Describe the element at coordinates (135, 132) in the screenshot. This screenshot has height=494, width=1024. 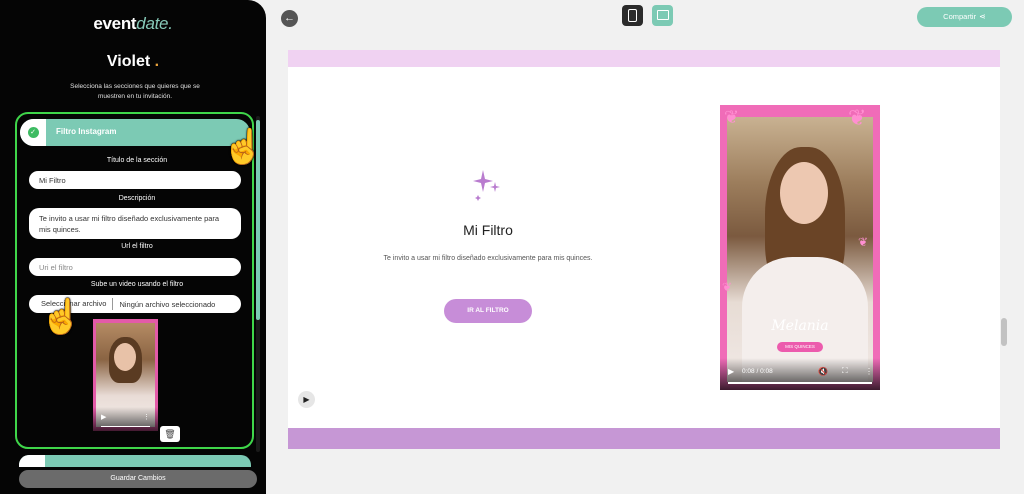
I see `section-header-instagram-filter: ✓ Filtro Instagram` at that location.